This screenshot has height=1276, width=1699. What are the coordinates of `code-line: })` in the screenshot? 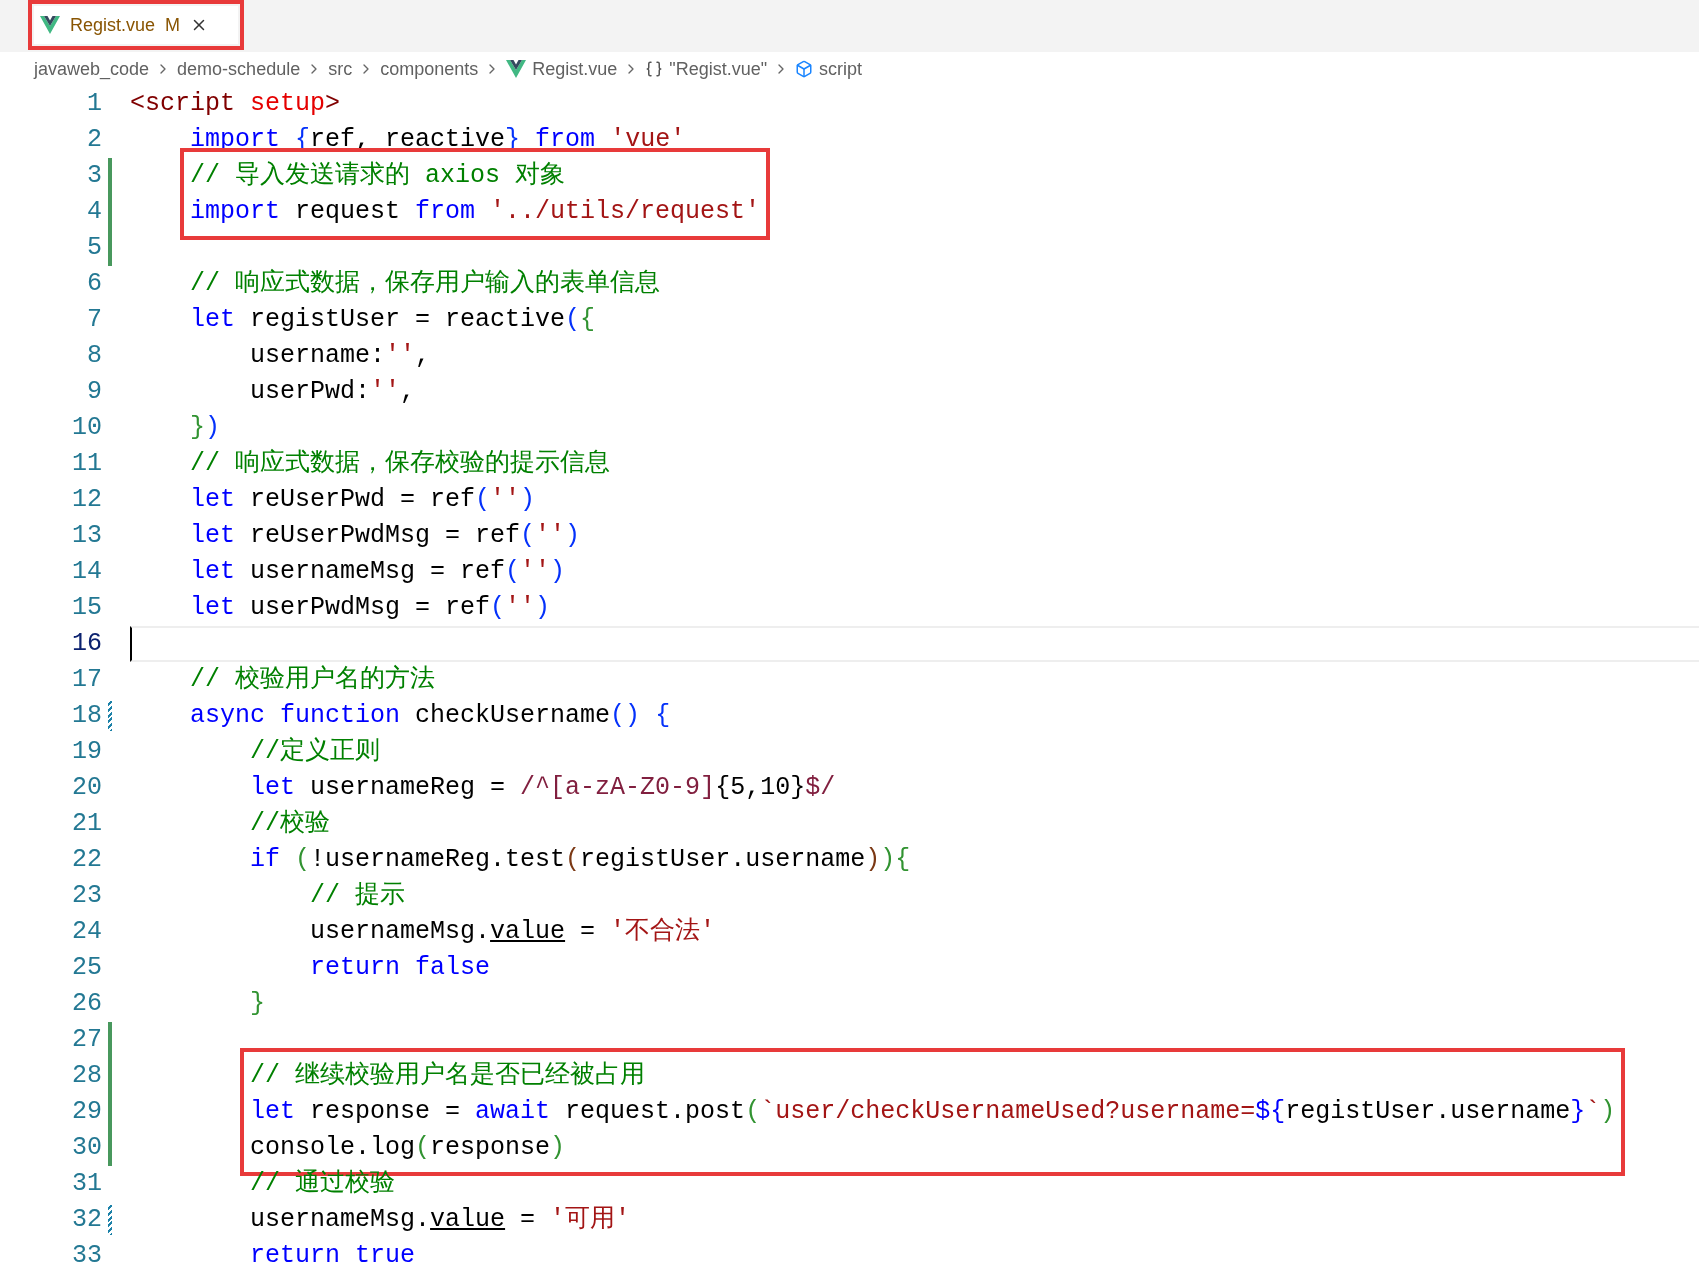 It's located at (205, 428).